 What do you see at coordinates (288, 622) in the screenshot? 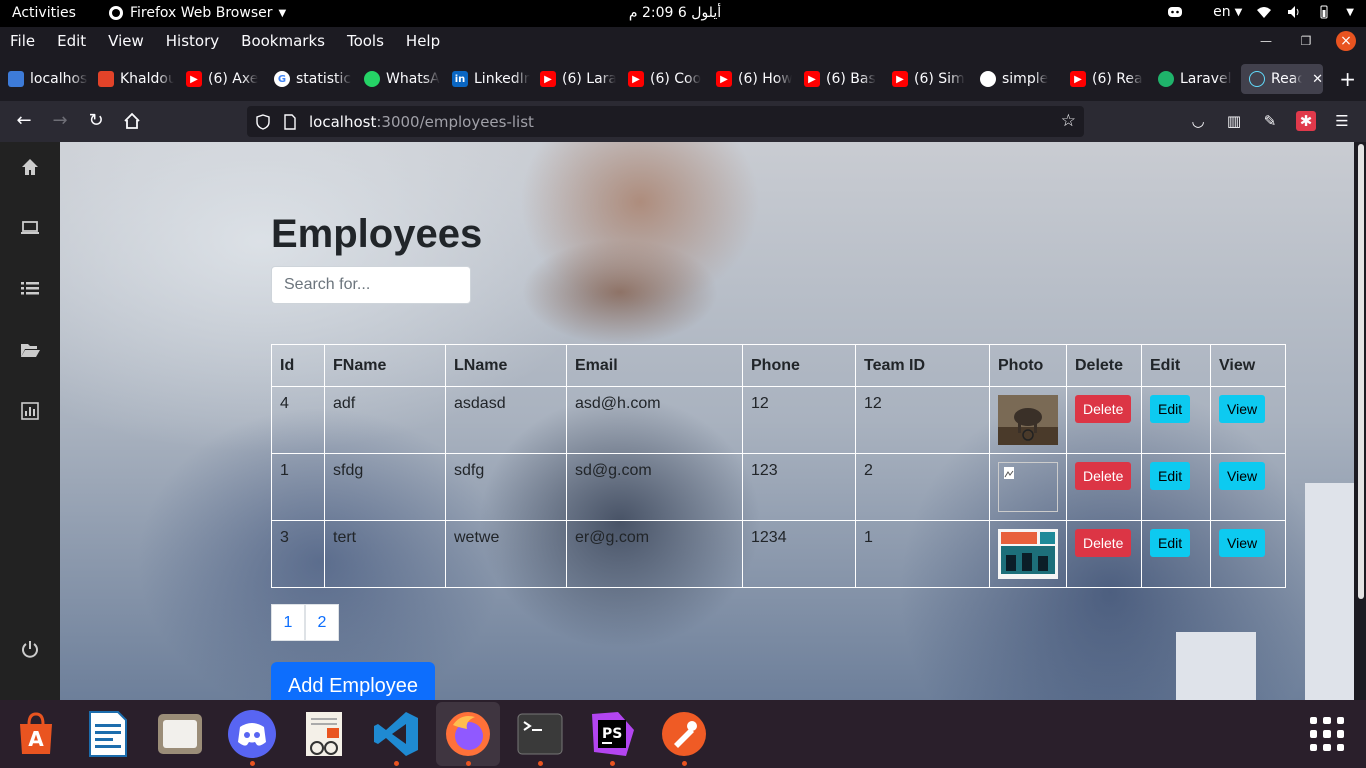
I see `page-link-1: 1` at bounding box center [288, 622].